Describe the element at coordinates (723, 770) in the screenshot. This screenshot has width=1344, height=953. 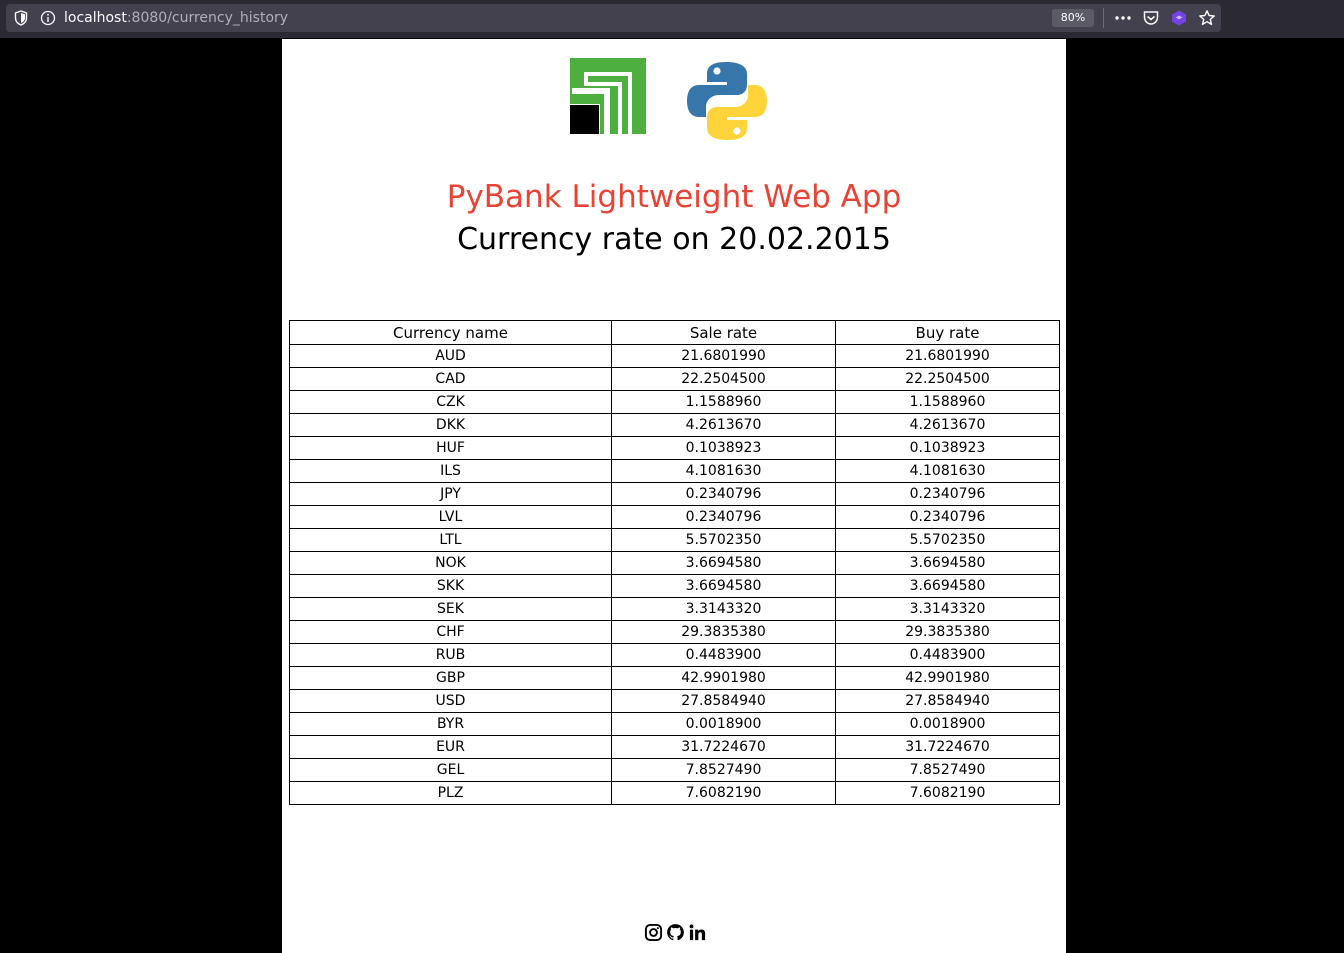
I see `sale-rate-cell: 7.8527490` at that location.